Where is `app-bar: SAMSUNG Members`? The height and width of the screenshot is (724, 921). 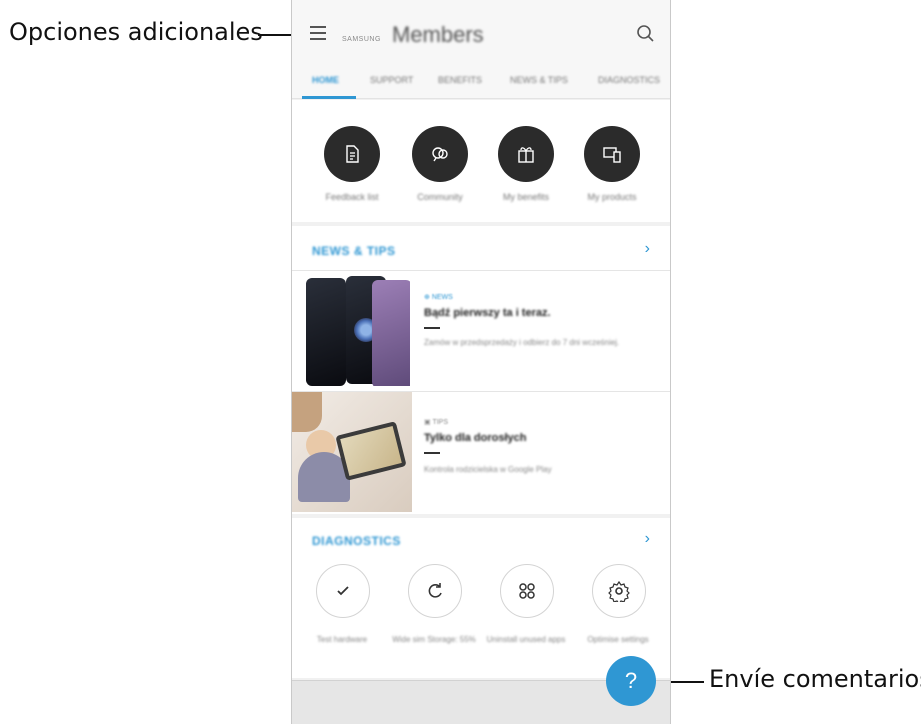 app-bar: SAMSUNG Members is located at coordinates (481, 33).